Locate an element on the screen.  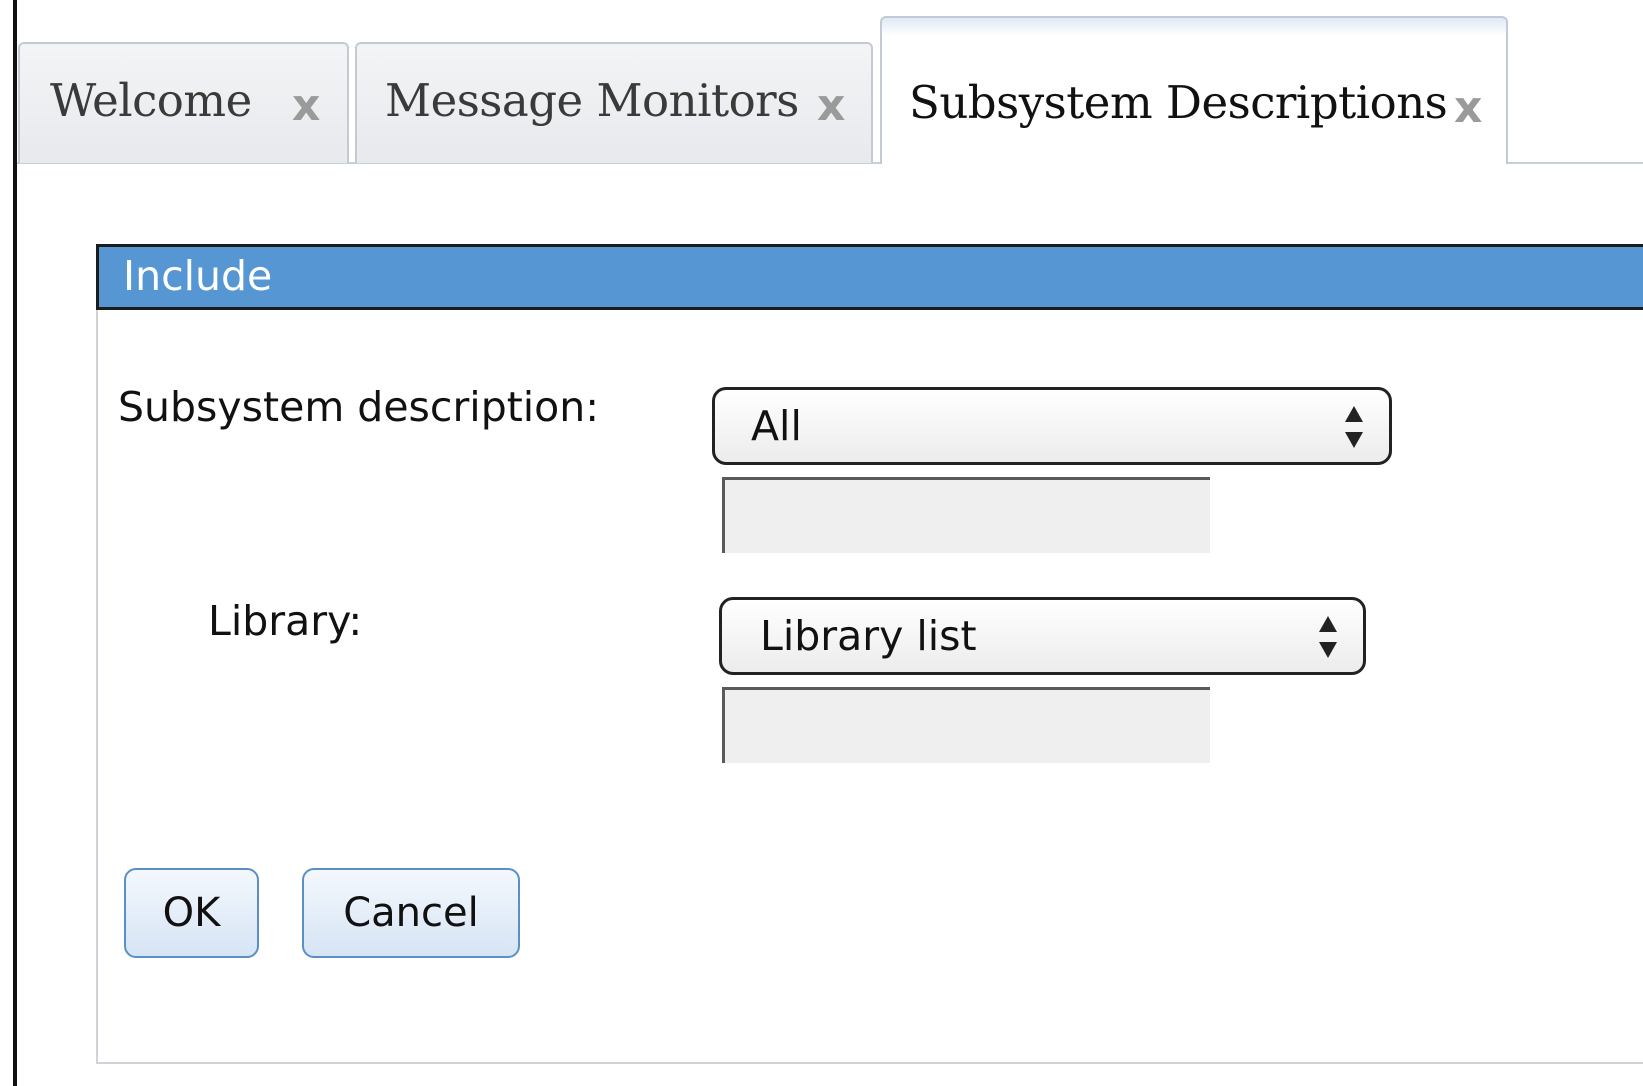
subsystem-description-label: Subsystem description: is located at coordinates (359, 407).